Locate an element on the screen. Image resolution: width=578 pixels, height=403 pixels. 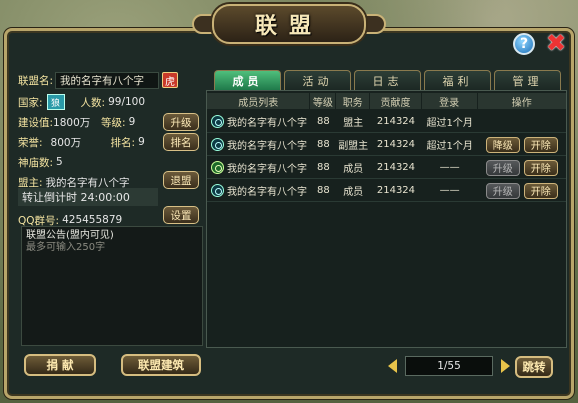
member-actions: 降级 开除 is located at coordinates (522, 144).